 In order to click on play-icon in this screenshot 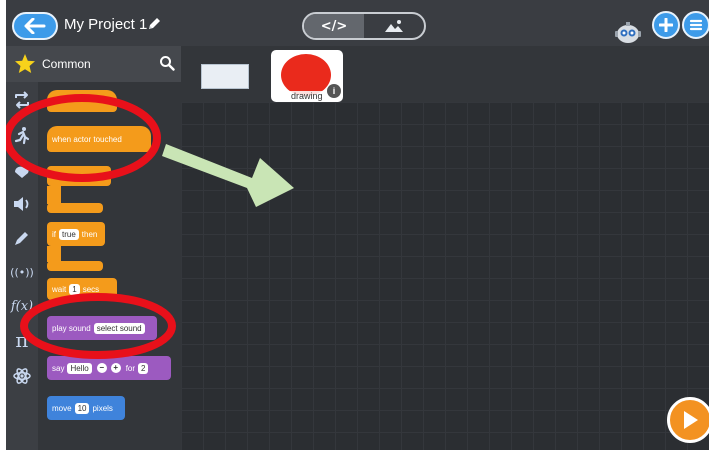, I will do `click(691, 420)`.